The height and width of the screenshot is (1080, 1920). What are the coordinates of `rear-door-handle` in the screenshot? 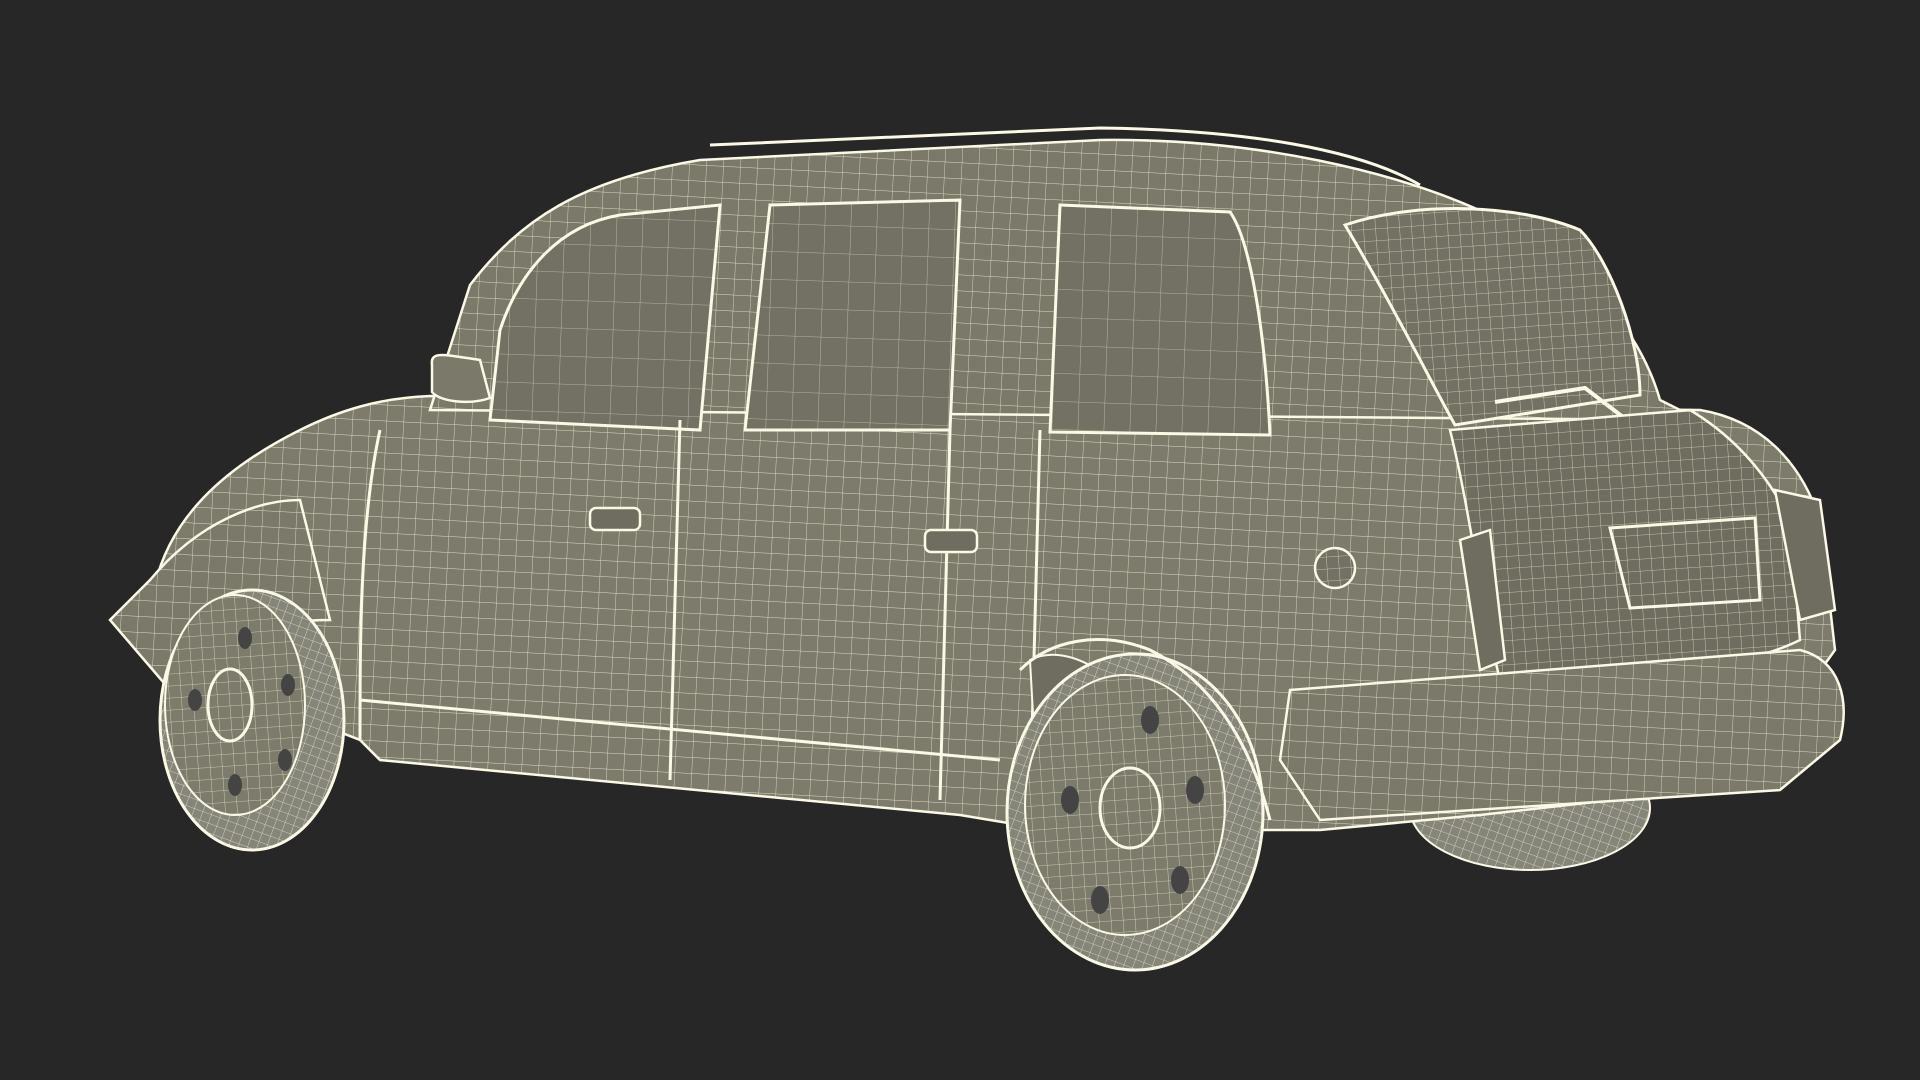 It's located at (951, 541).